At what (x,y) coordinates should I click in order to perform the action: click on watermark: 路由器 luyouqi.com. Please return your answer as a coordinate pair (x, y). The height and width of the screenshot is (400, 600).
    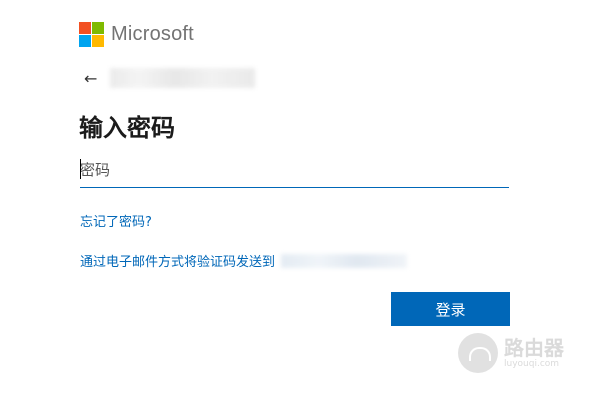
    Looking at the image, I should click on (511, 353).